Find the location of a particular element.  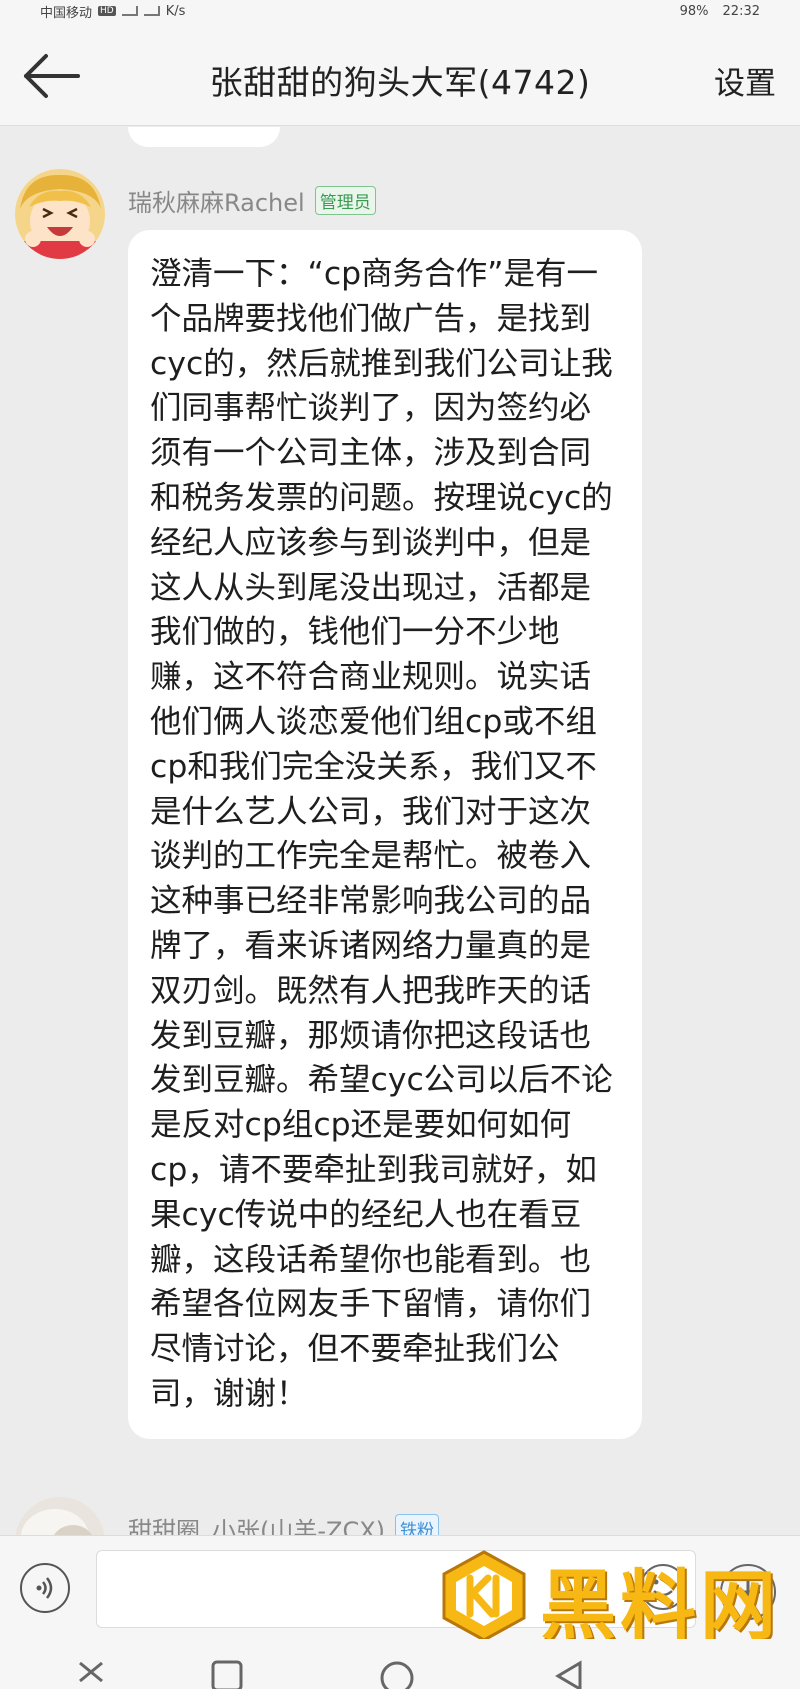

nav-home-button is located at coordinates (227, 1674).